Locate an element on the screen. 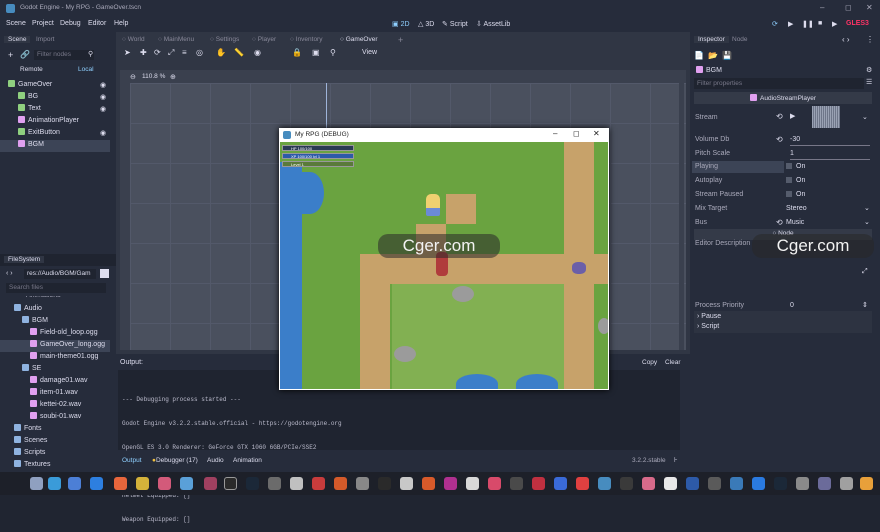 Image resolution: width=880 pixels, height=532 pixels. workspace-2d: ▣ 2D is located at coordinates (401, 24).